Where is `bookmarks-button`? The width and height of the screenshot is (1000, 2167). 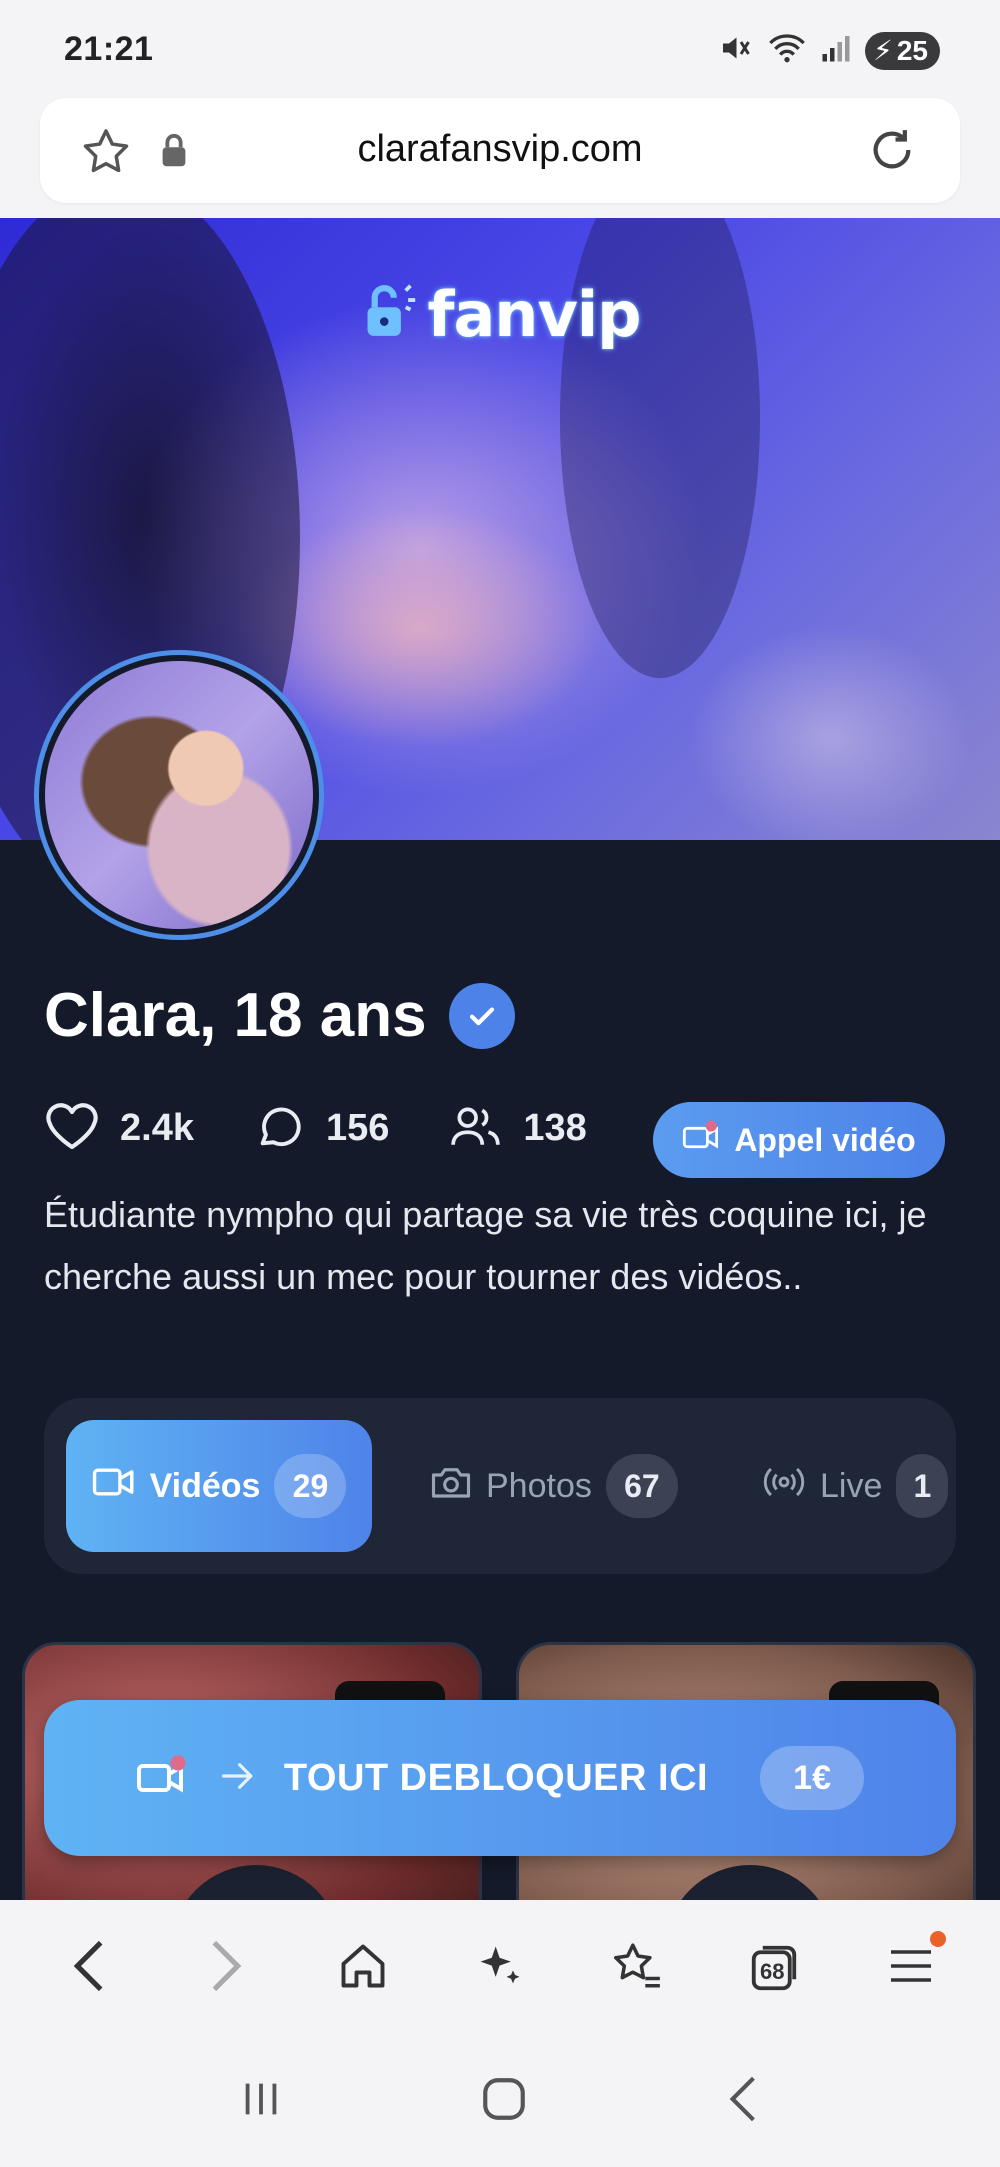
bookmarks-button is located at coordinates (637, 1968).